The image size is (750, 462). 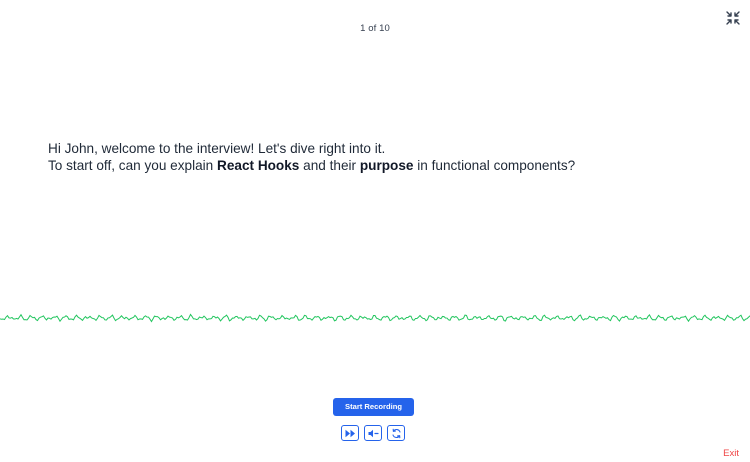 I want to click on start-recording-button: Start Recording, so click(x=373, y=407).